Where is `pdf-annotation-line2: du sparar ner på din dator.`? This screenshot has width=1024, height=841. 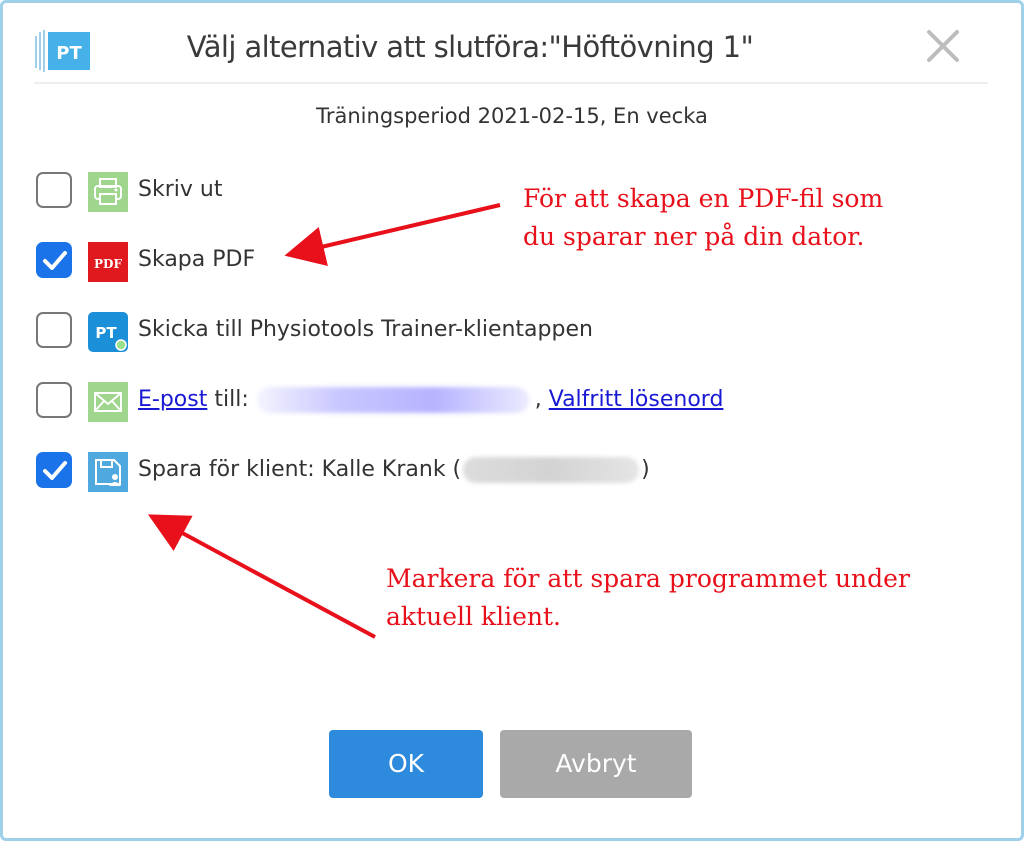
pdf-annotation-line2: du sparar ner på din dator. is located at coordinates (694, 236).